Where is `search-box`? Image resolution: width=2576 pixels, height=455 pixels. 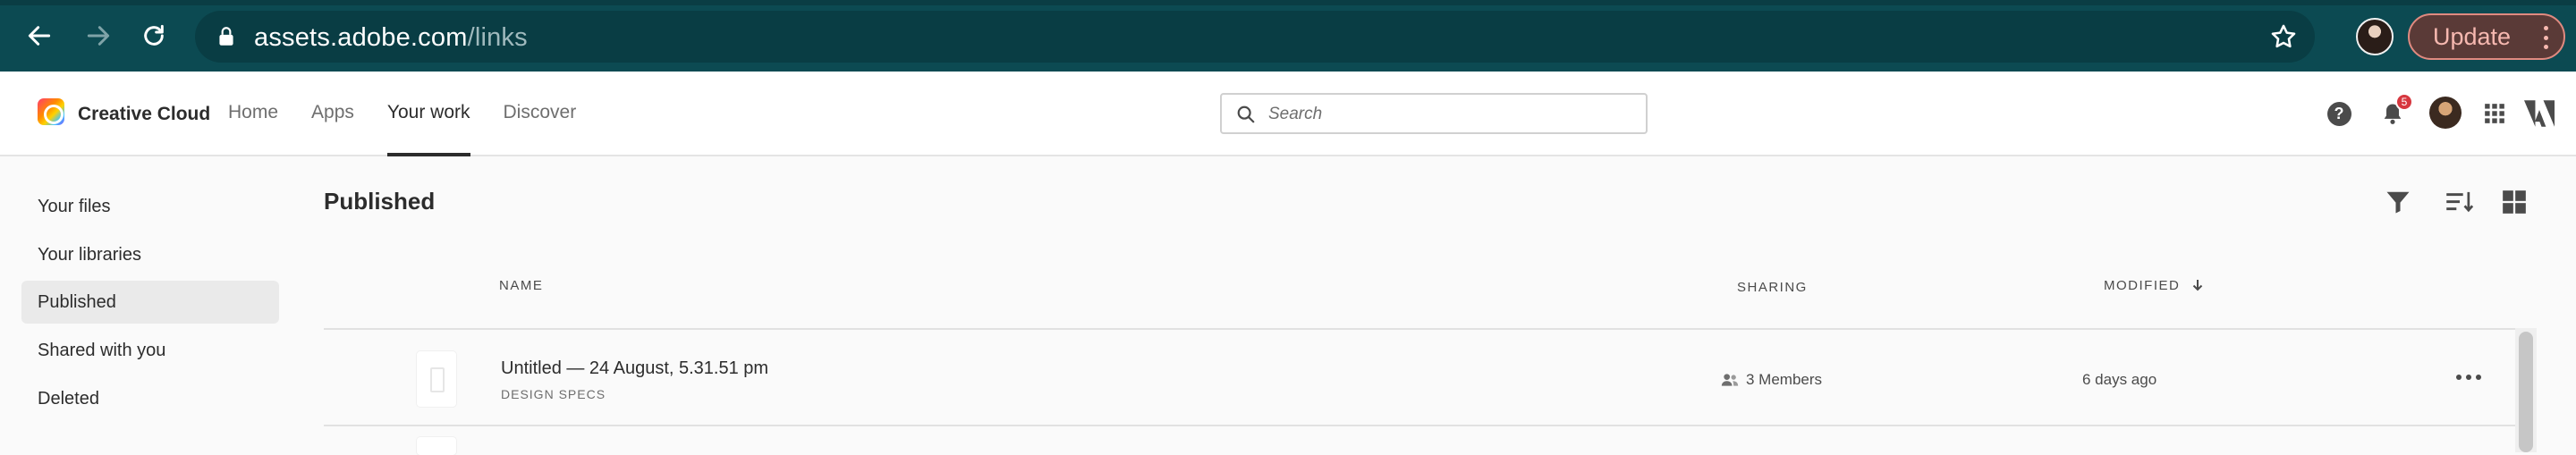
search-box is located at coordinates (1434, 113).